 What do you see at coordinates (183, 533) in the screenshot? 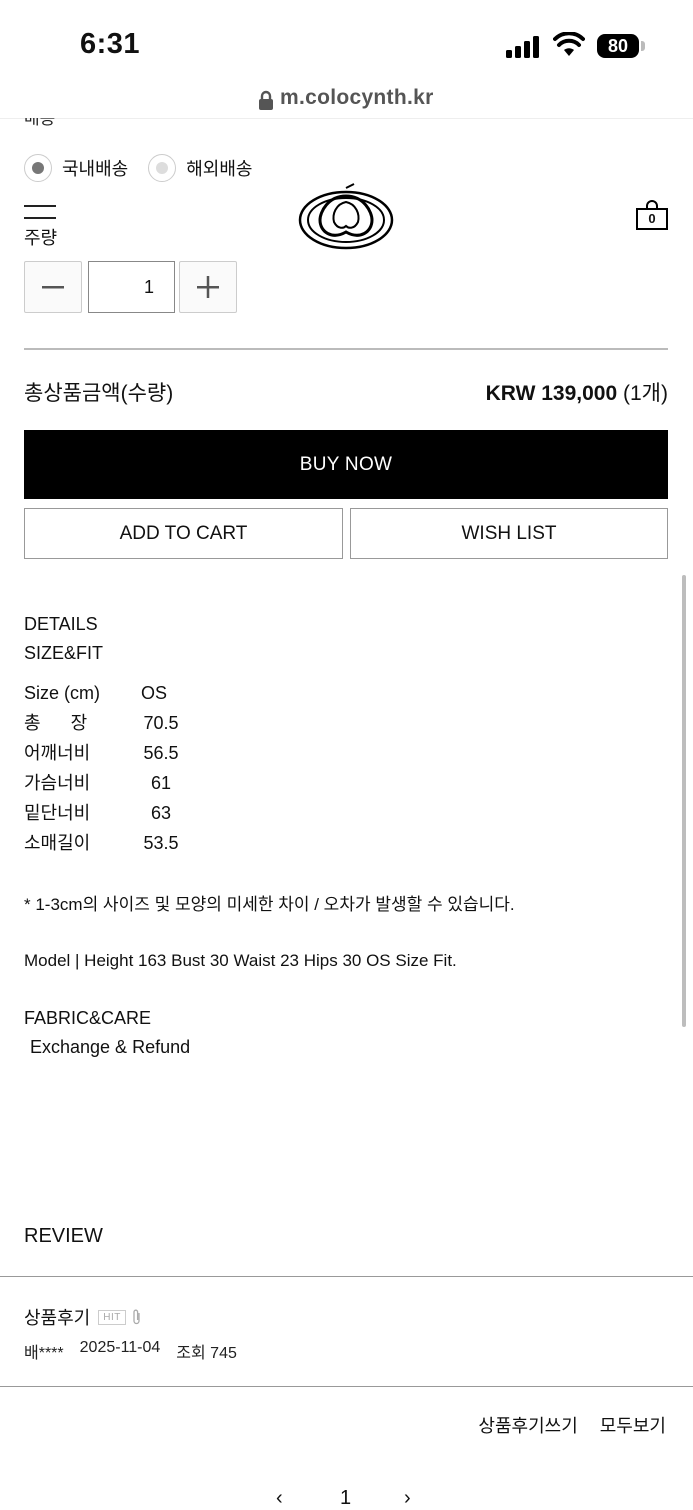
I see `add-to-cart-button: ADD TO CART` at bounding box center [183, 533].